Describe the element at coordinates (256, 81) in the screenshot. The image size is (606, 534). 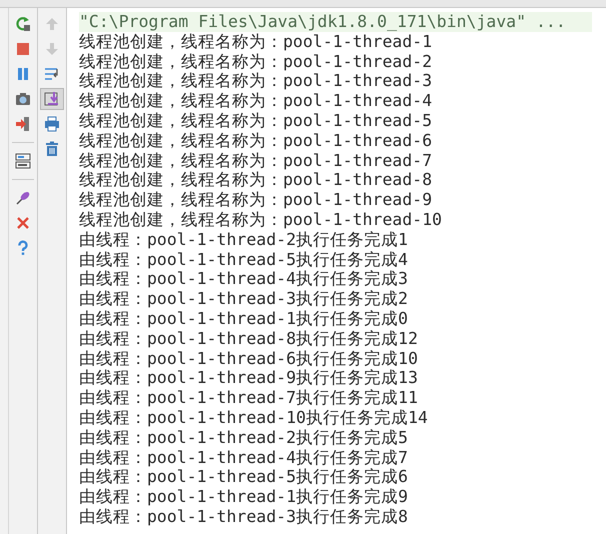
I see `console-line: 线程池创建，线程名称为：pool-1-thread-3` at that location.